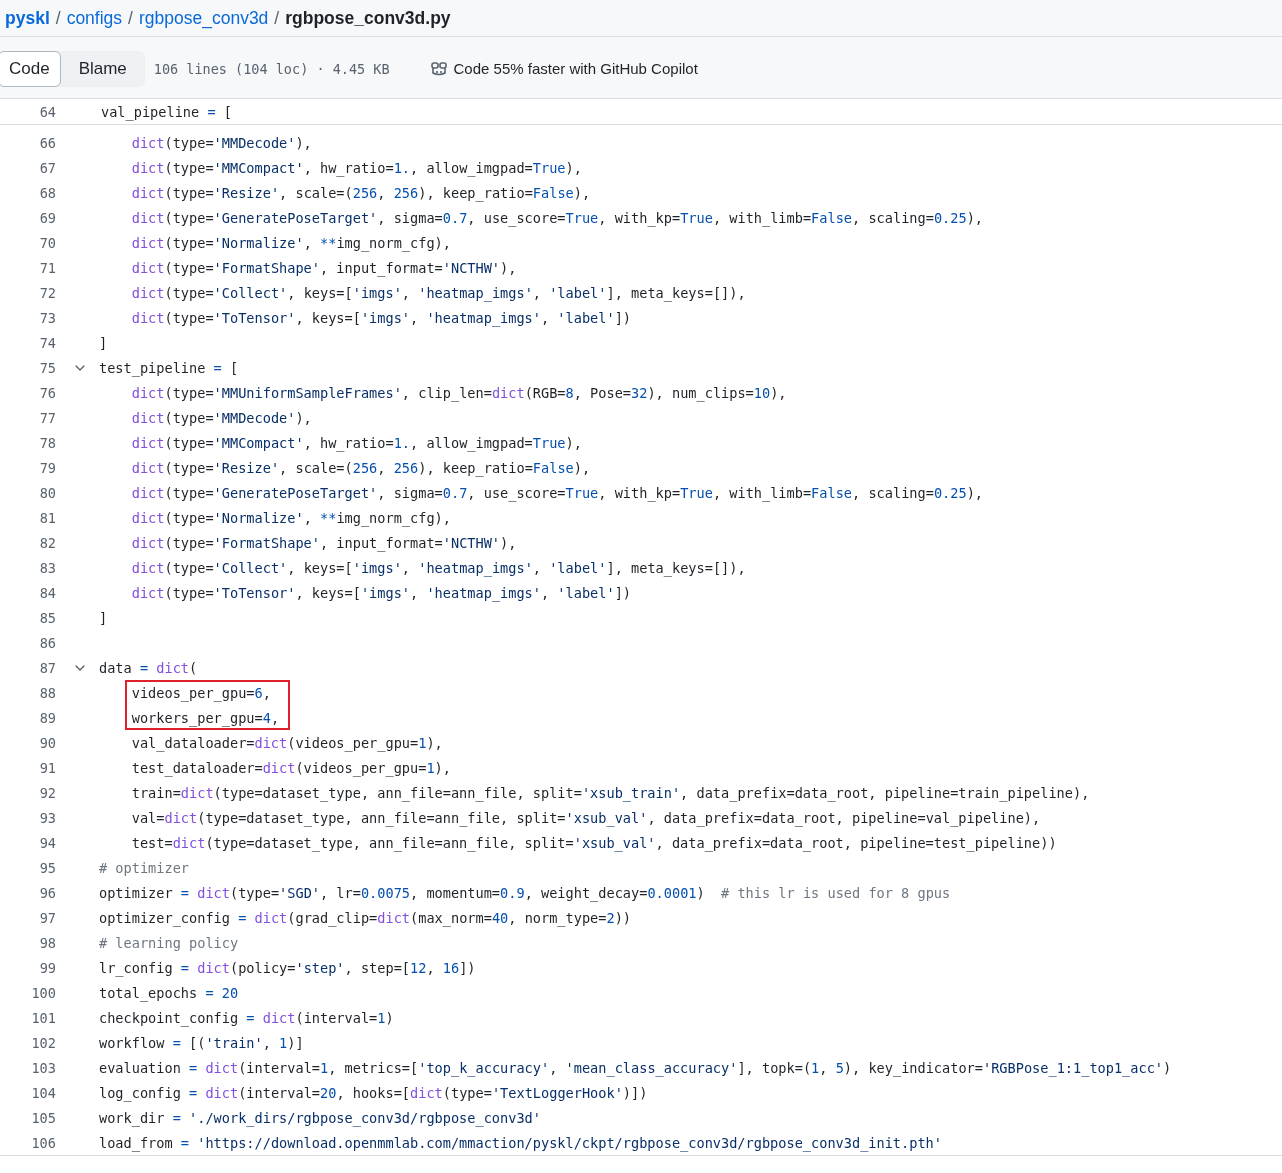 The height and width of the screenshot is (1173, 1282). Describe the element at coordinates (47, 392) in the screenshot. I see `line-number: 76` at that location.